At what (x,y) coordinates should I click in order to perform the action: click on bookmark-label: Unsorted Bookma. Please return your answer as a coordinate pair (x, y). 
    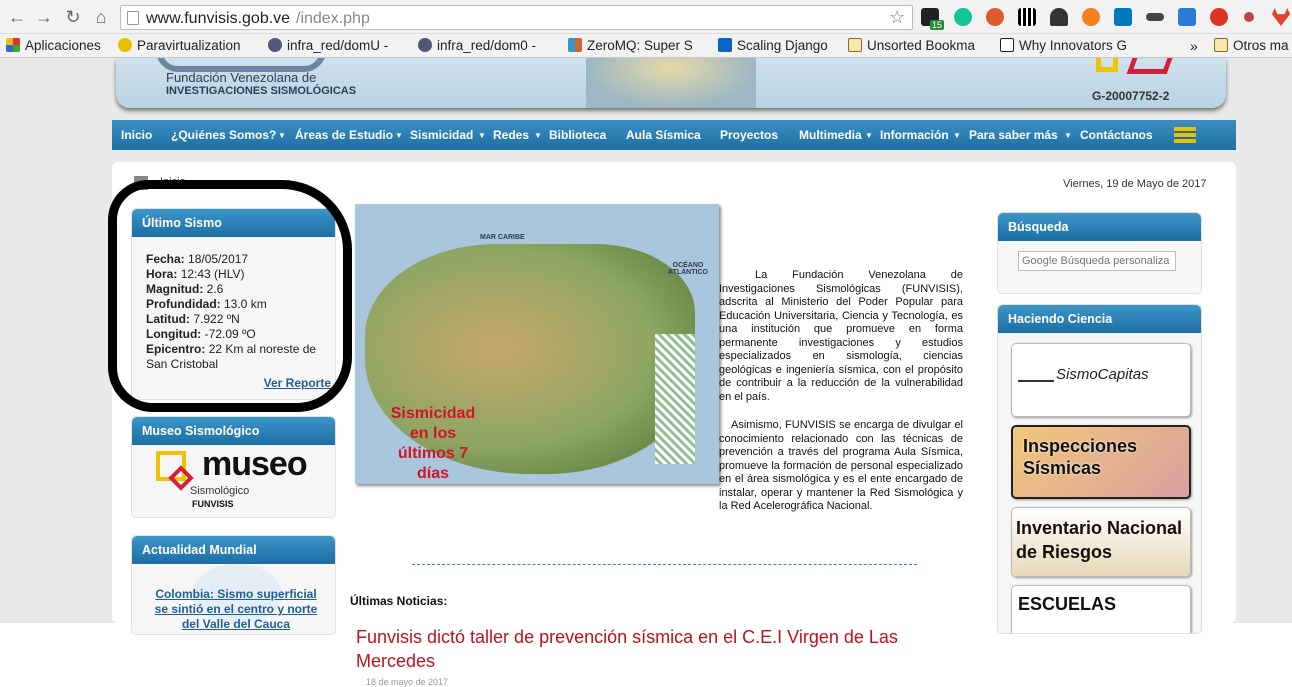
    Looking at the image, I should click on (921, 45).